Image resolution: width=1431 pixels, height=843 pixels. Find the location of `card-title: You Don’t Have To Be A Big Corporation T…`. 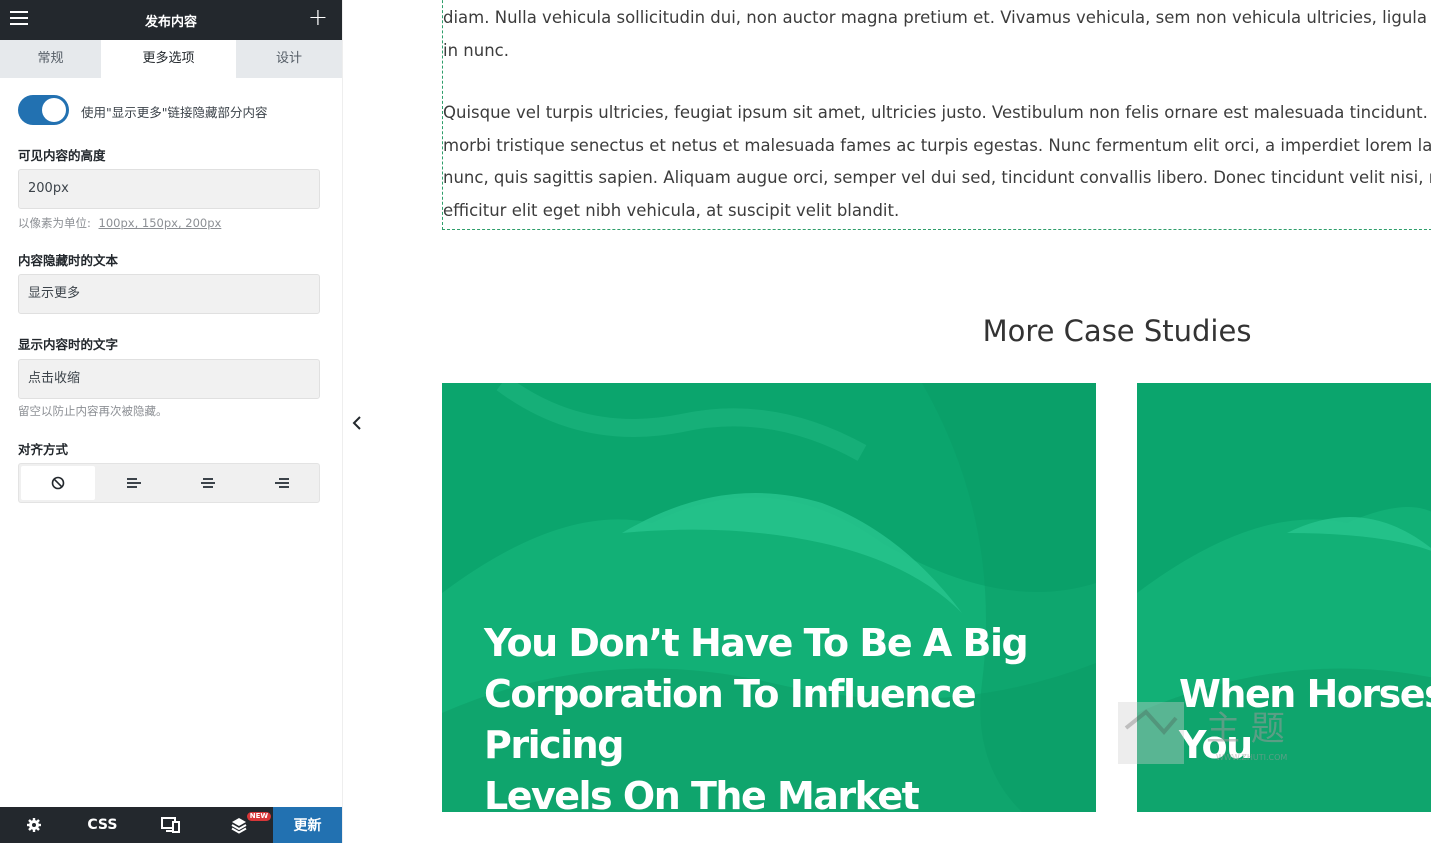

card-title: You Don’t Have To Be A Big Corporation T… is located at coordinates (790, 715).